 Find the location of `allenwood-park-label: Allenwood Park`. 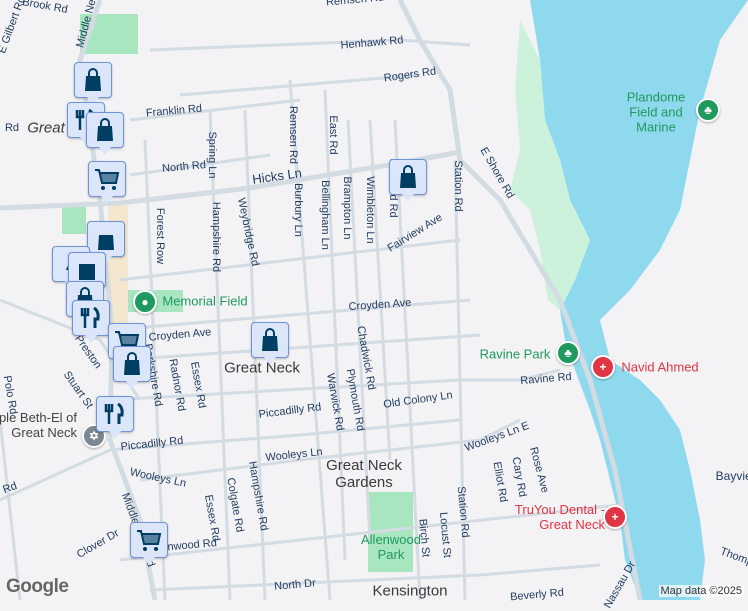

allenwood-park-label: Allenwood Park is located at coordinates (391, 547).